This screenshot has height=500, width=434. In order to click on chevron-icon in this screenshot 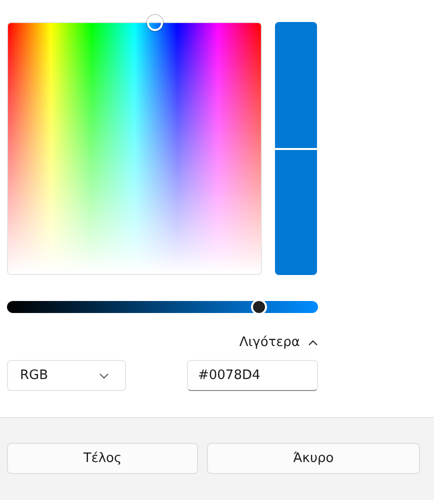, I will do `click(313, 343)`.